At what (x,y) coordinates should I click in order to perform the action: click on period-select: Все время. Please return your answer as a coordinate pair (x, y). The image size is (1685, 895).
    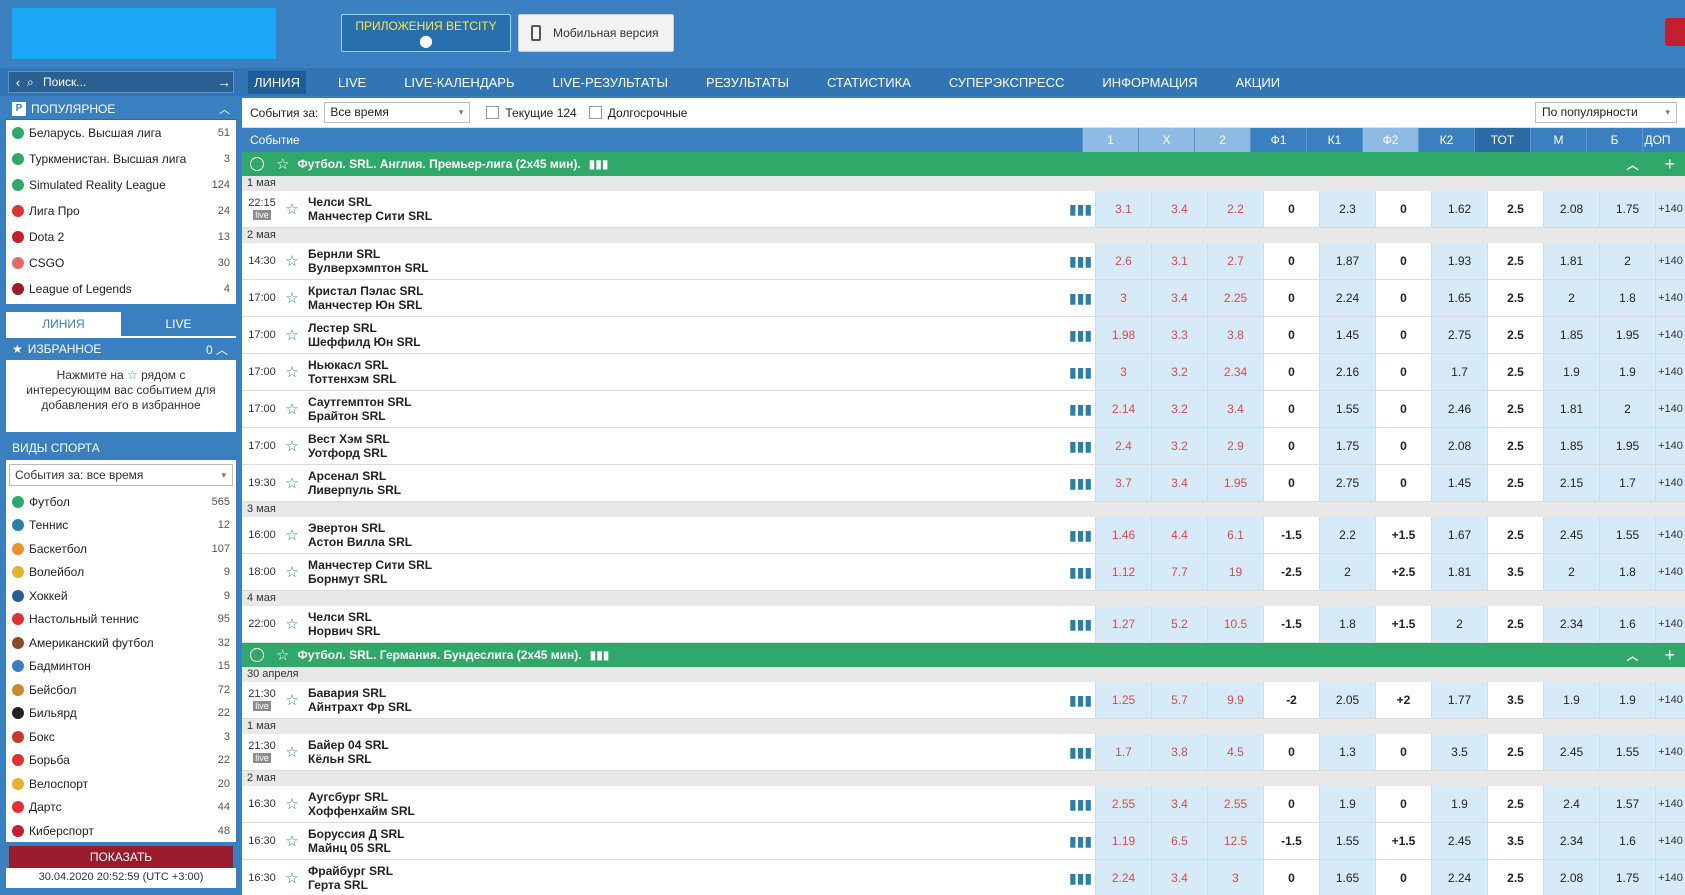
    Looking at the image, I should click on (397, 112).